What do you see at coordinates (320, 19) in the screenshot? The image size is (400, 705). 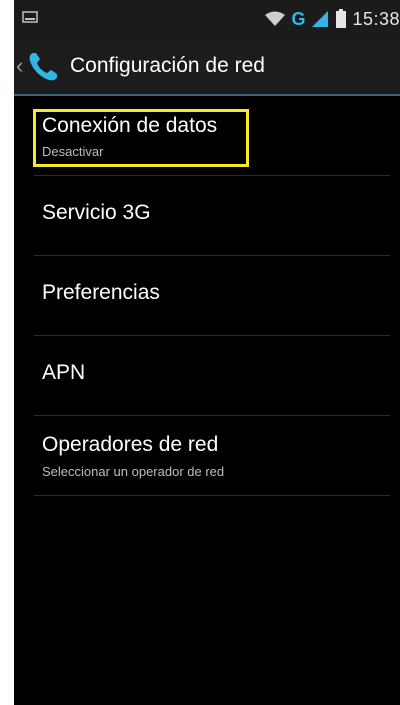 I see `signal-icon` at bounding box center [320, 19].